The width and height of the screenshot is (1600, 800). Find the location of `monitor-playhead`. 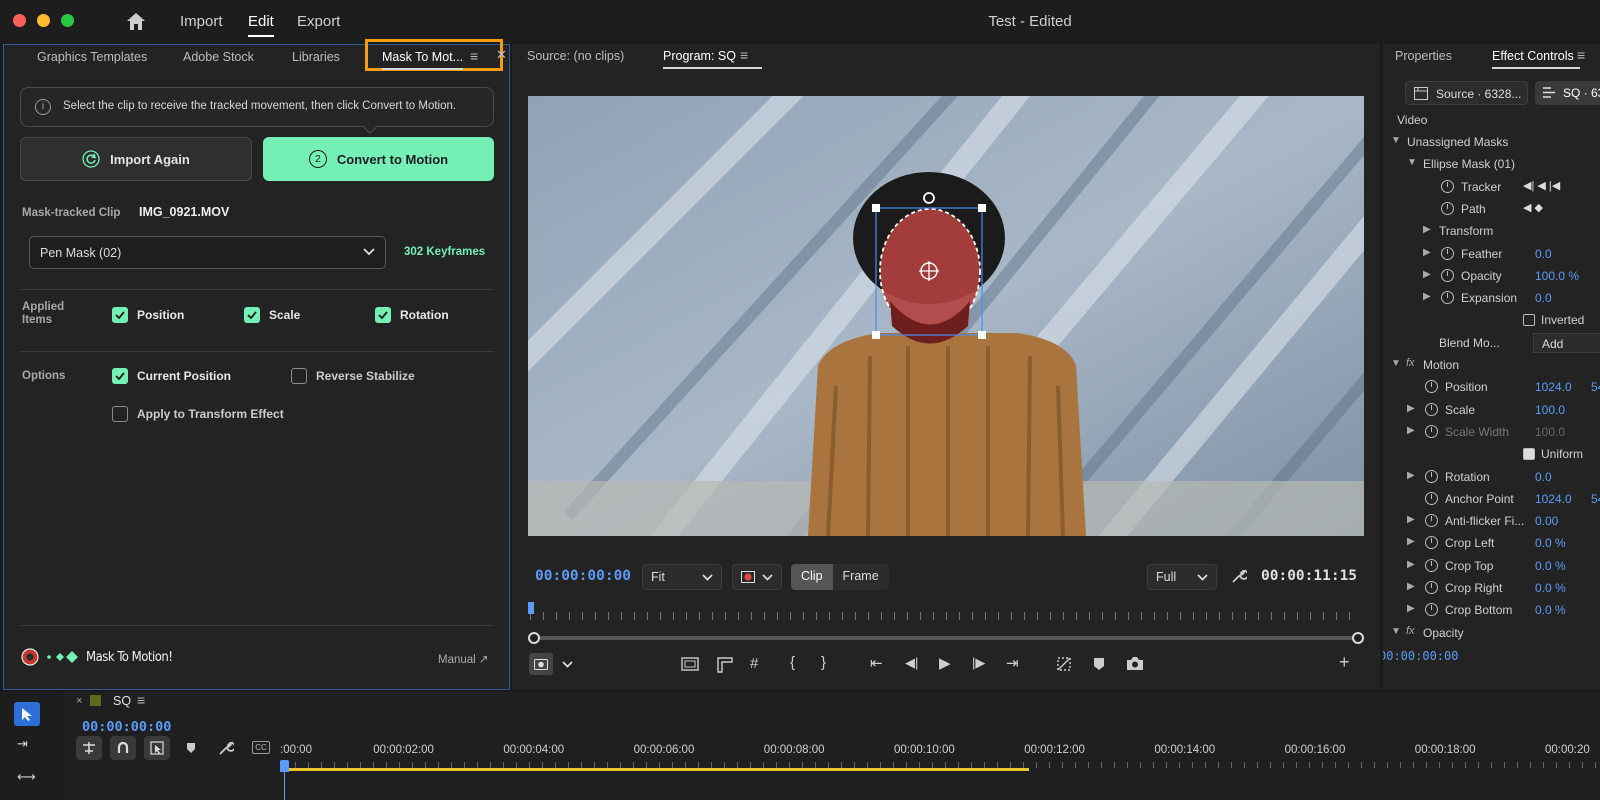

monitor-playhead is located at coordinates (531, 608).